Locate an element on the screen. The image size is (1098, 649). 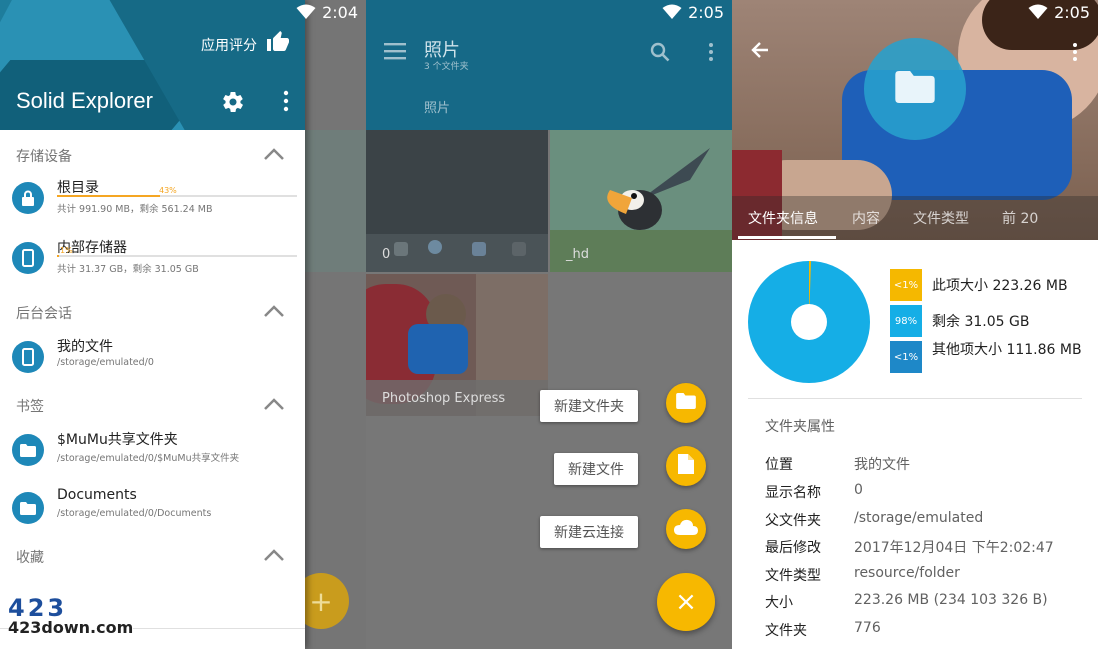
prop-key: 位置 is located at coordinates (779, 465).